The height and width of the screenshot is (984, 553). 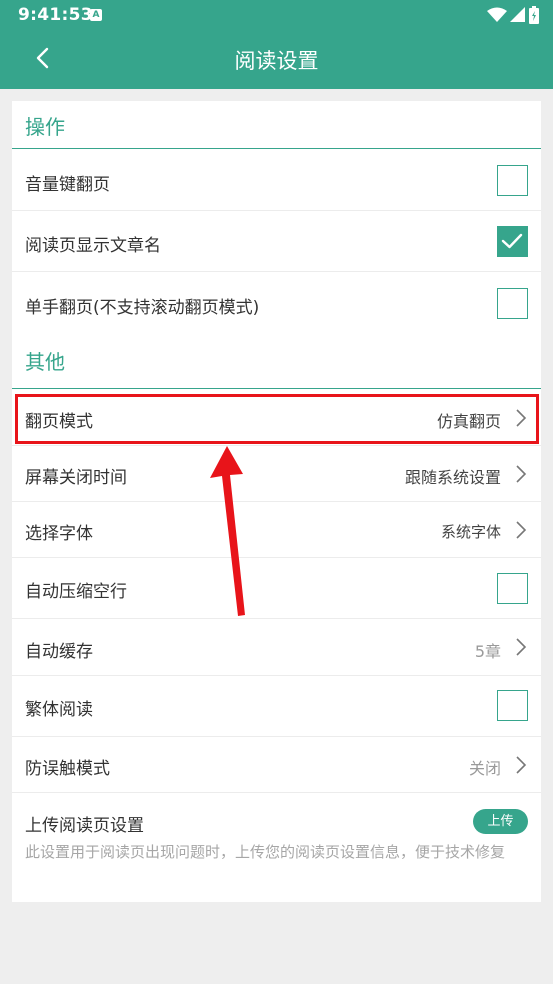 I want to click on page-title: 阅读设置, so click(x=276, y=61).